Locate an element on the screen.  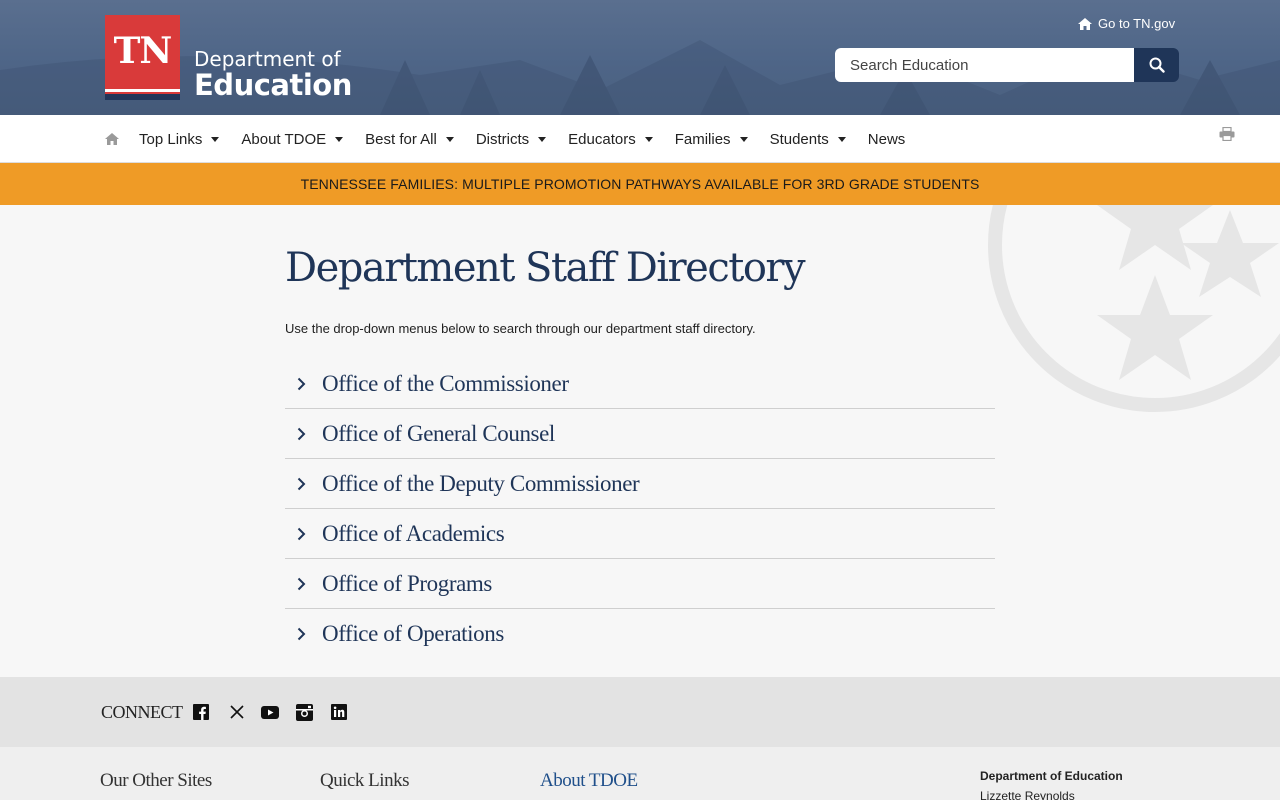
nav-best-for-all: Best for All is located at coordinates (409, 139).